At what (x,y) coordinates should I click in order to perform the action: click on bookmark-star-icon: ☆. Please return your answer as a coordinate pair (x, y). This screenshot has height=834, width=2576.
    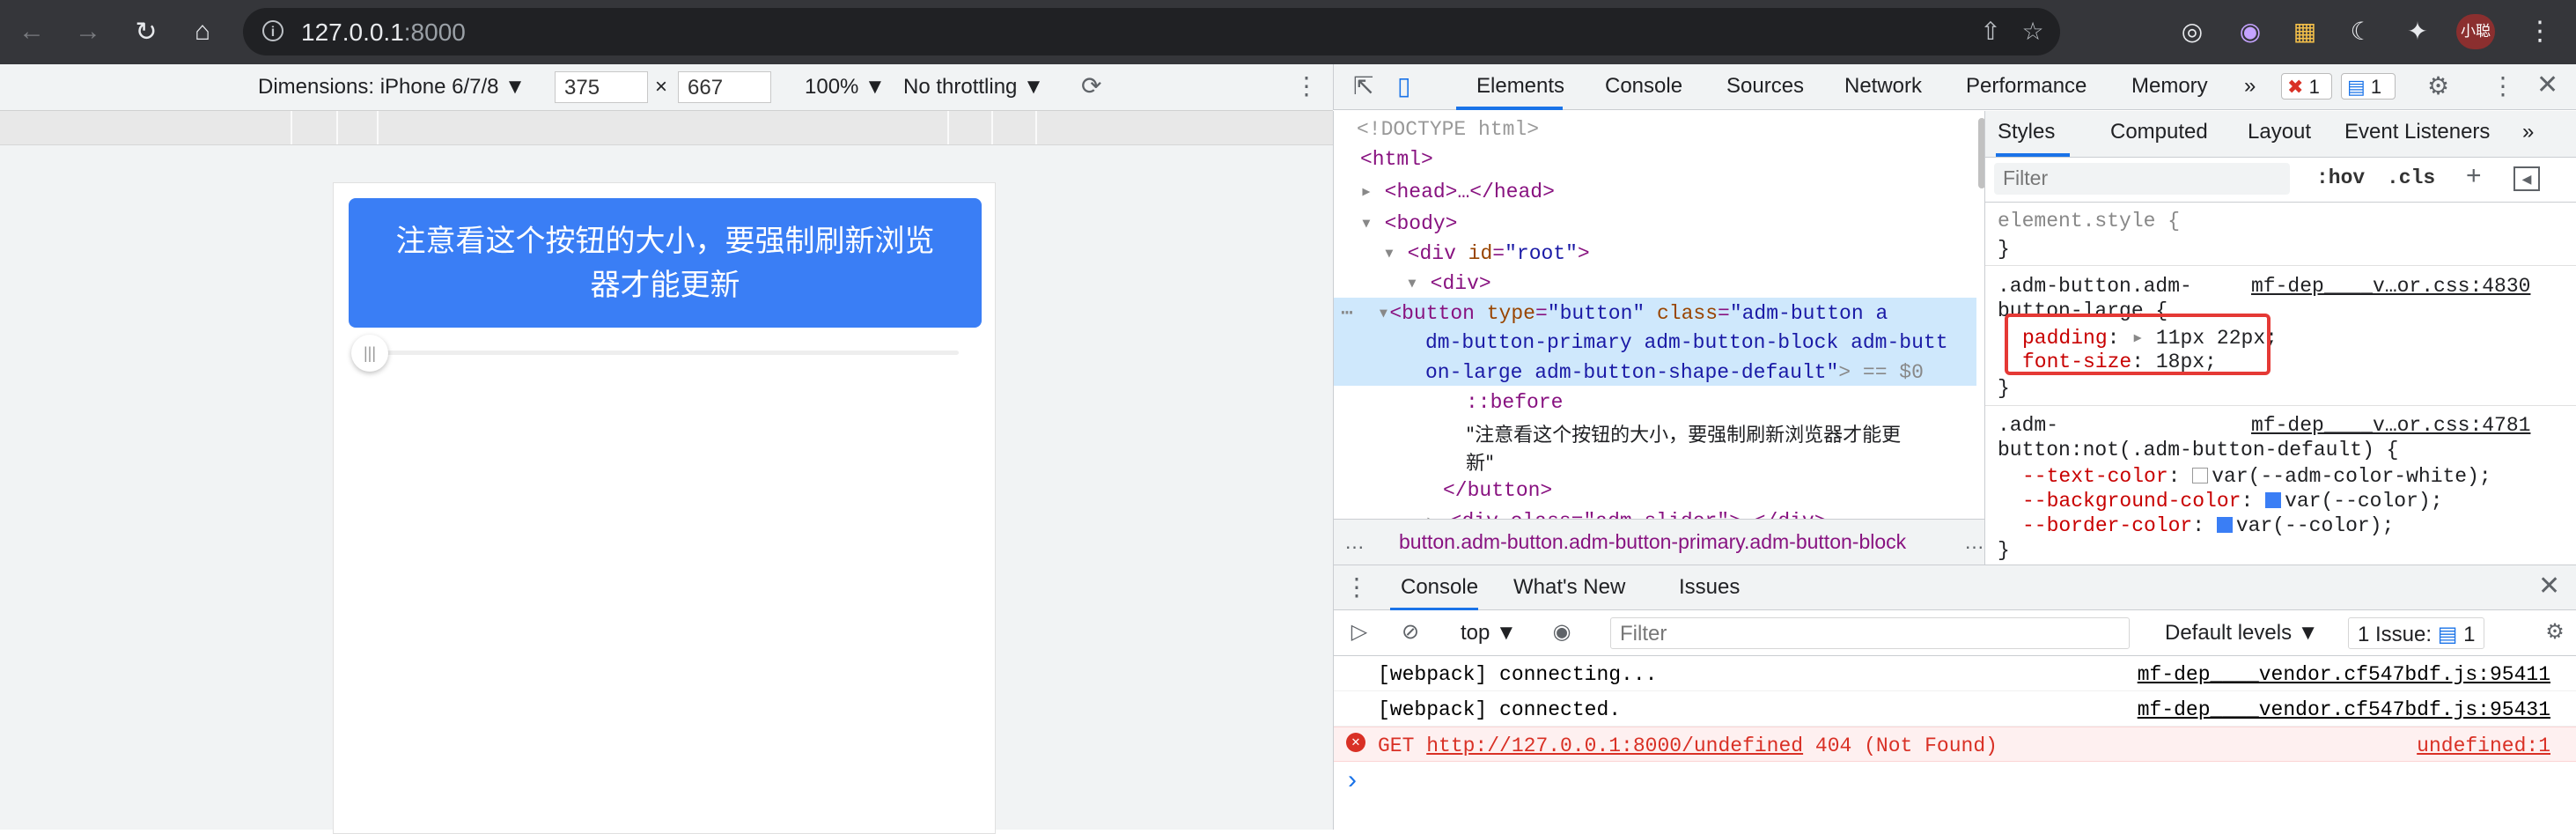
    Looking at the image, I should click on (2033, 32).